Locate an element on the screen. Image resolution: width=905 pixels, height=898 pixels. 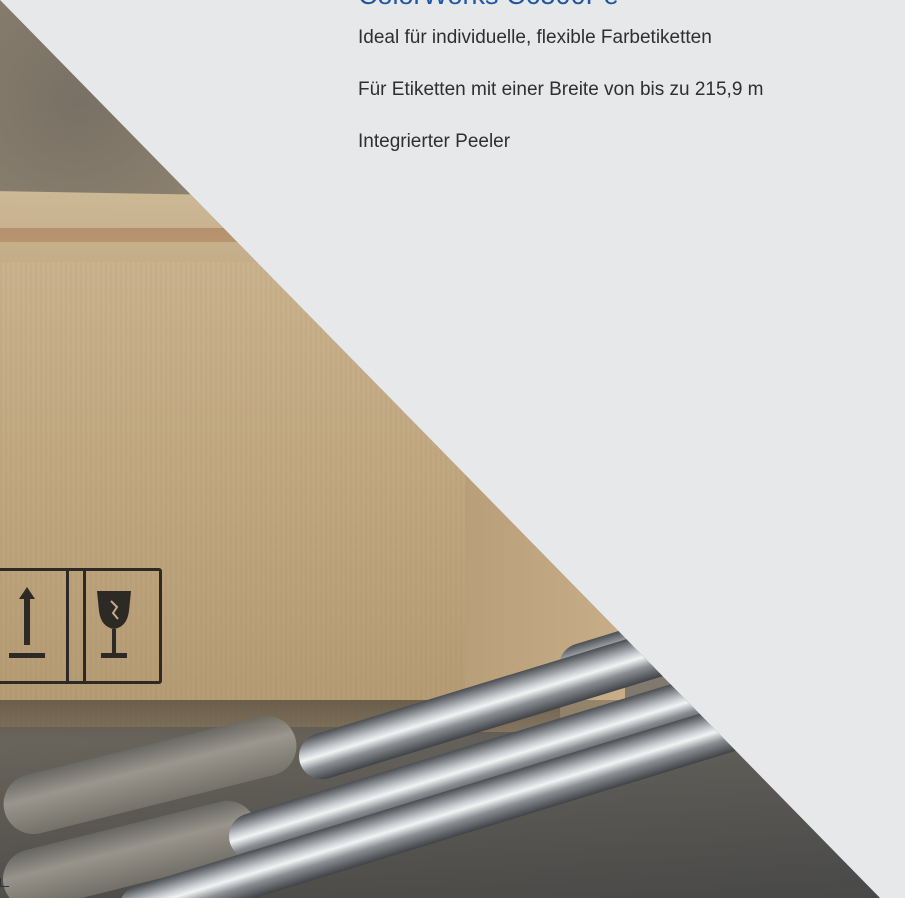
box-tape is located at coordinates (240, 235).